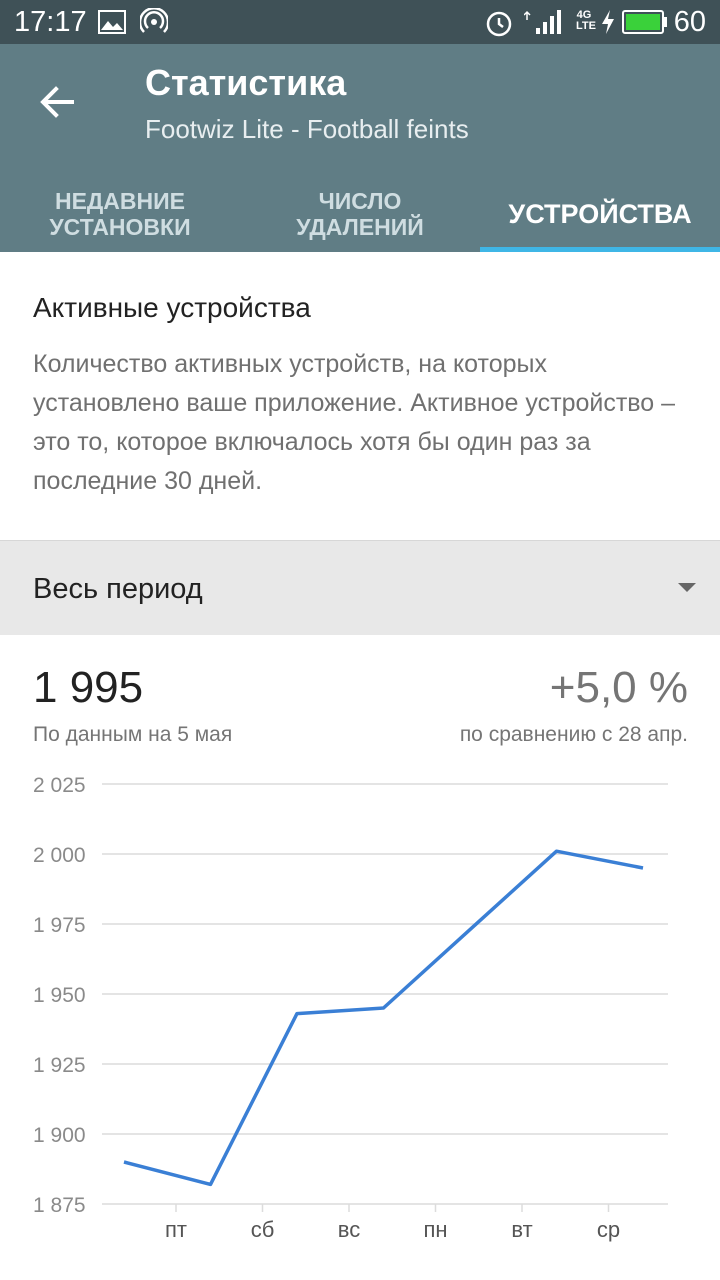 The height and width of the screenshot is (1280, 720). Describe the element at coordinates (586, 20) in the screenshot. I see `network-type: 4G LTE` at that location.